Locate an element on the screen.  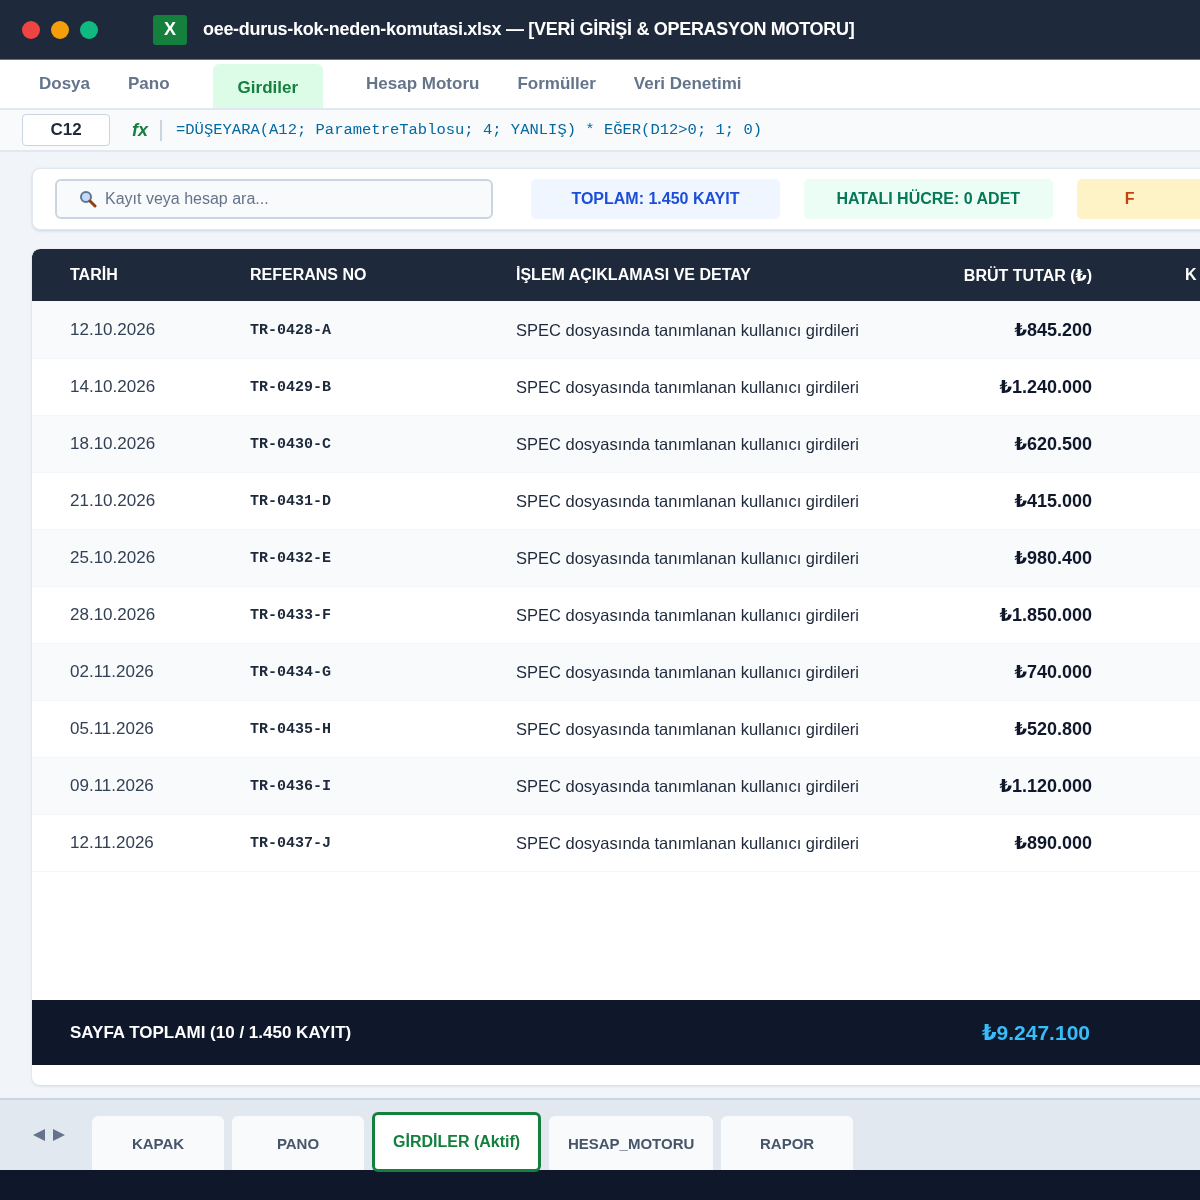
table-cell-text: TR-0433-F is located at coordinates (291, 615).